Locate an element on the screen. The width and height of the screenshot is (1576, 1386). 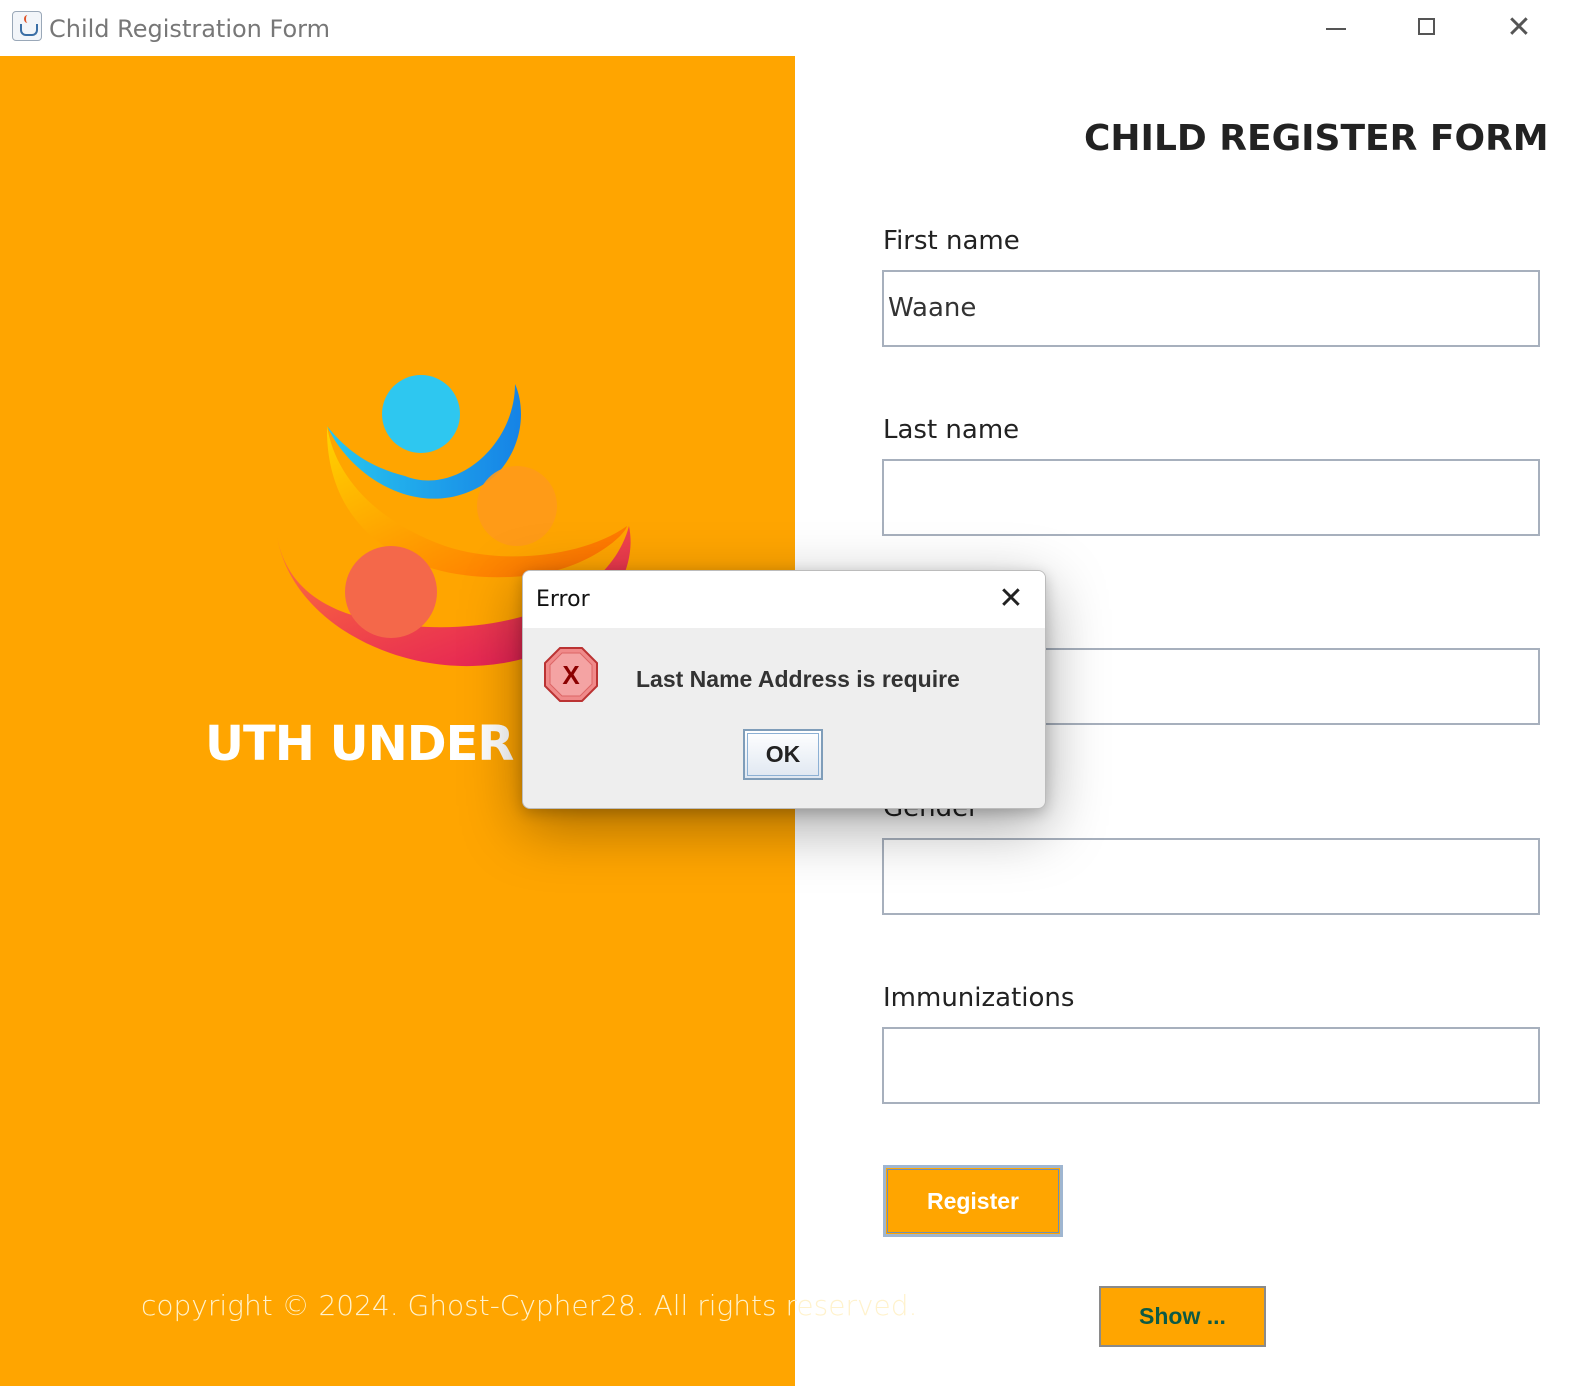
svg-text: X is located at coordinates (571, 675).